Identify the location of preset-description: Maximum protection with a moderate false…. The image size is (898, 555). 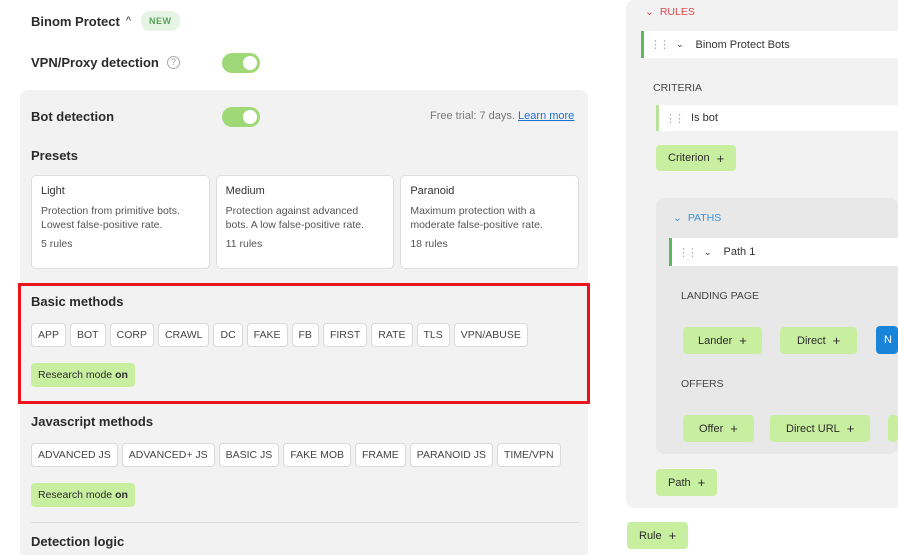
(489, 218).